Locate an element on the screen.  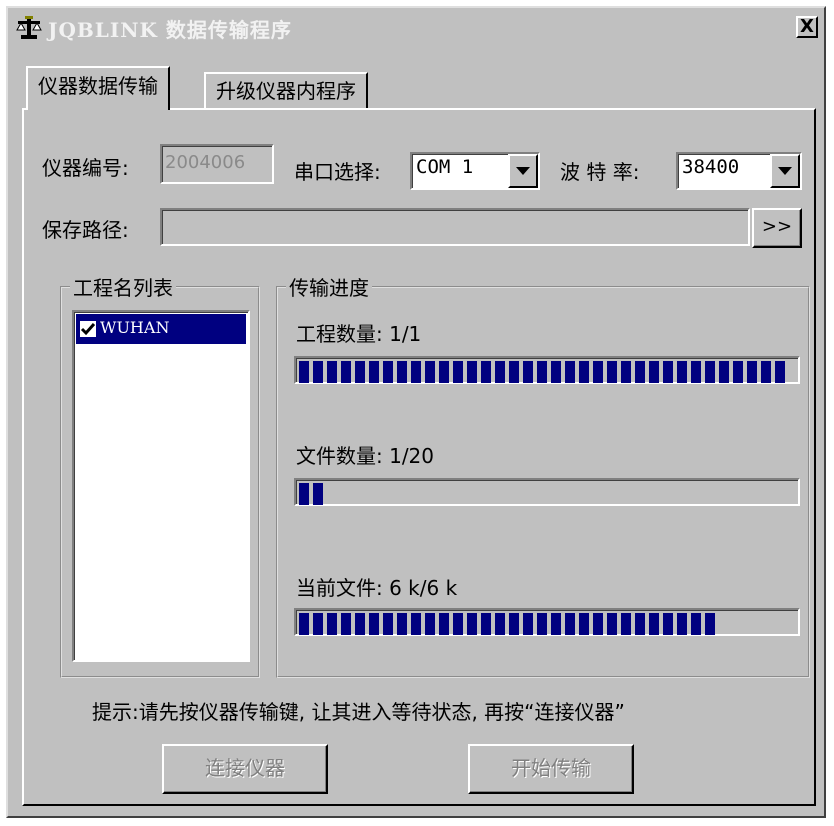
current-file-progress-fill is located at coordinates (507, 624).